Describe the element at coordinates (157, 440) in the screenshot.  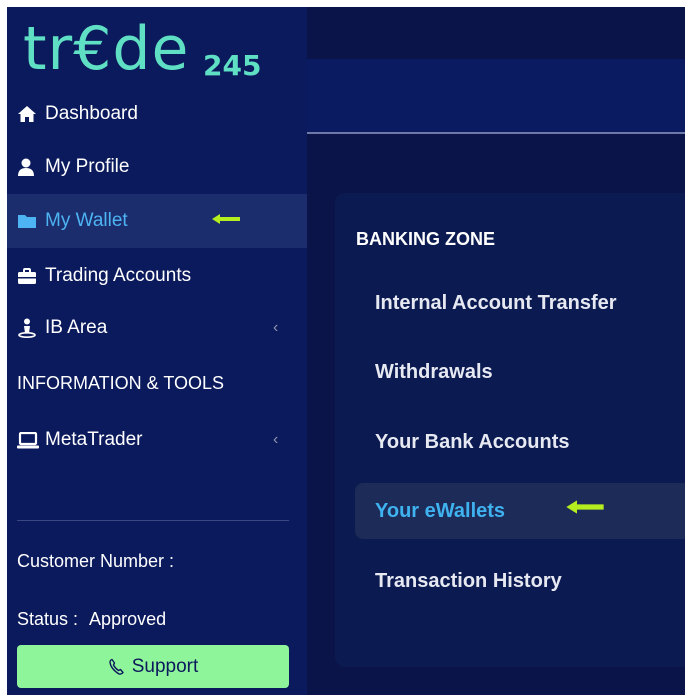
I see `sidebar-item-metatrader: MetaTrader ‹` at that location.